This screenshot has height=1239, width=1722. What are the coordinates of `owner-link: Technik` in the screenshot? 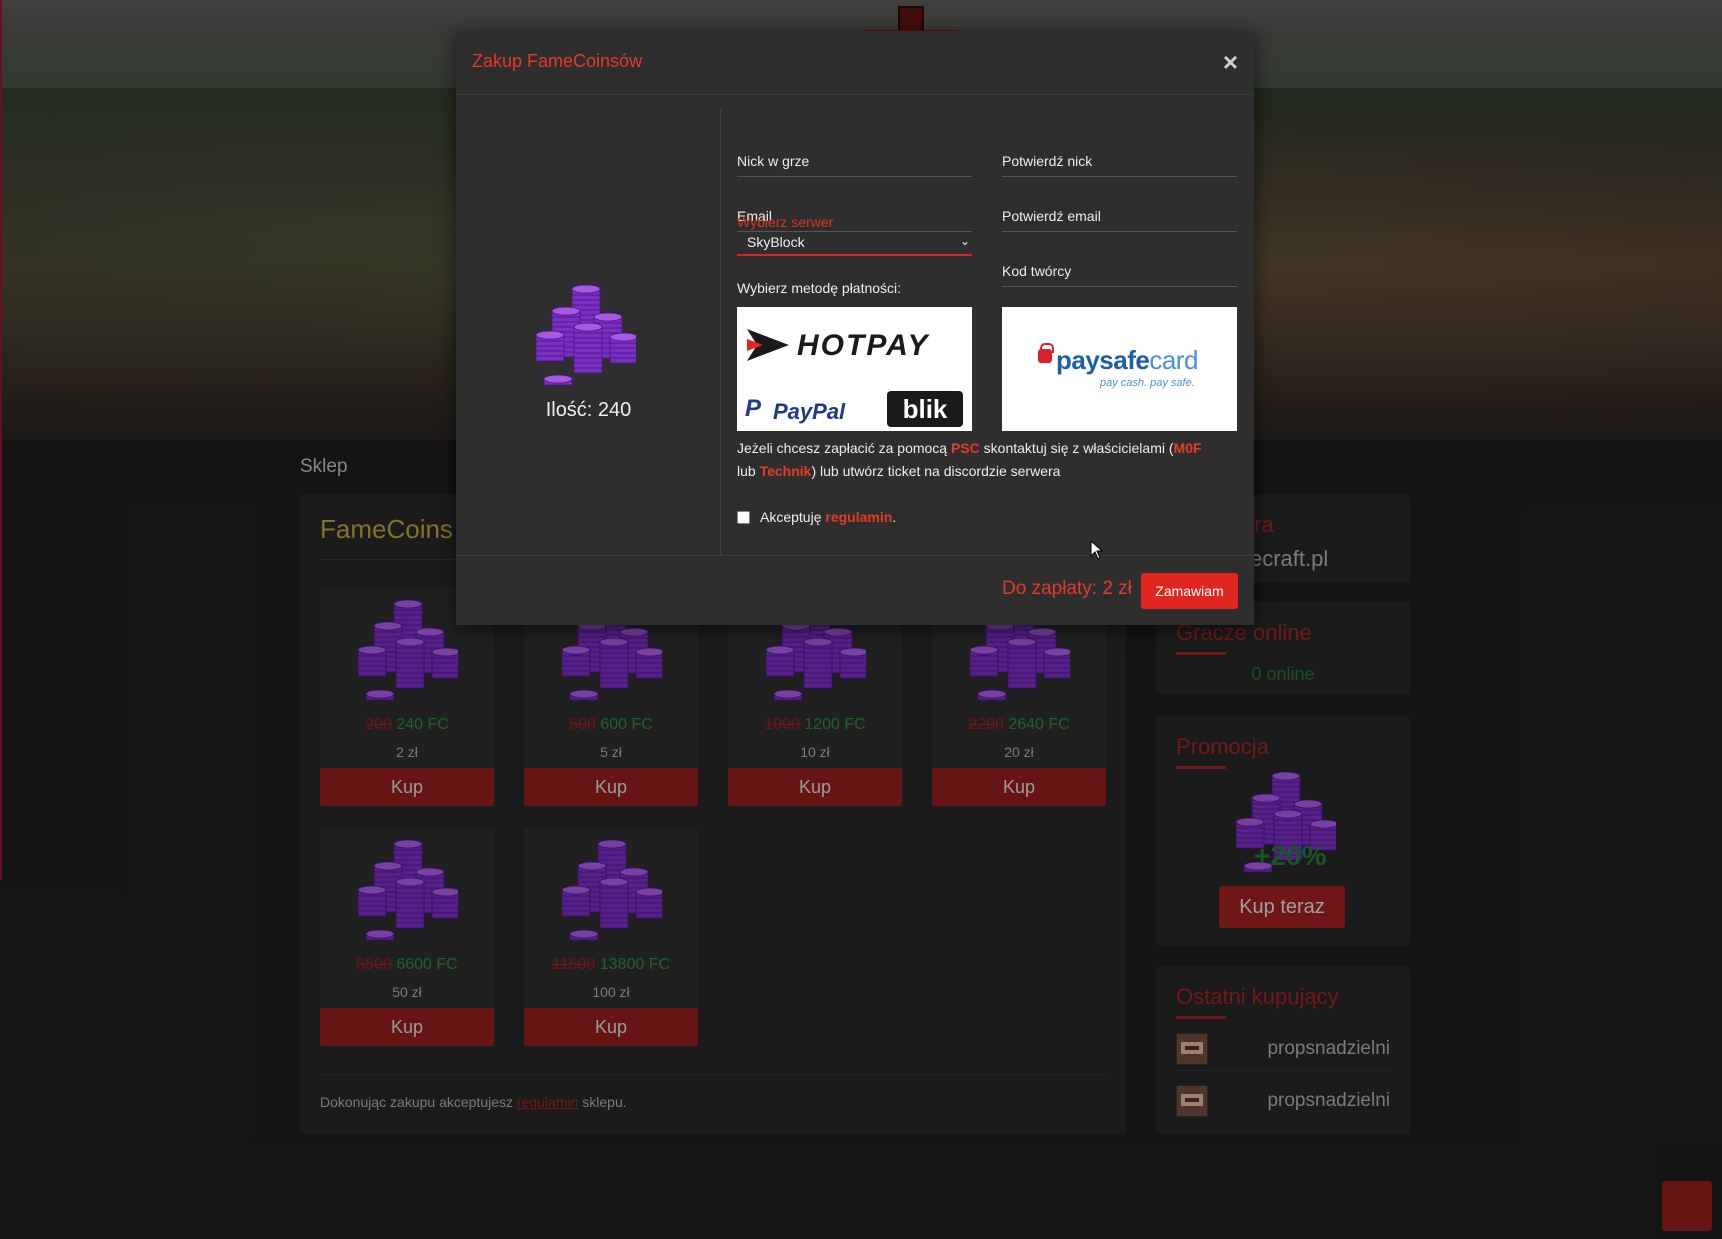 It's located at (786, 471).